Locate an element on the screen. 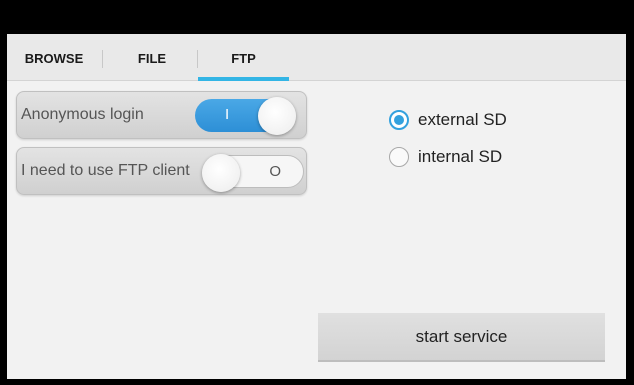  radio-checked-icon is located at coordinates (399, 120).